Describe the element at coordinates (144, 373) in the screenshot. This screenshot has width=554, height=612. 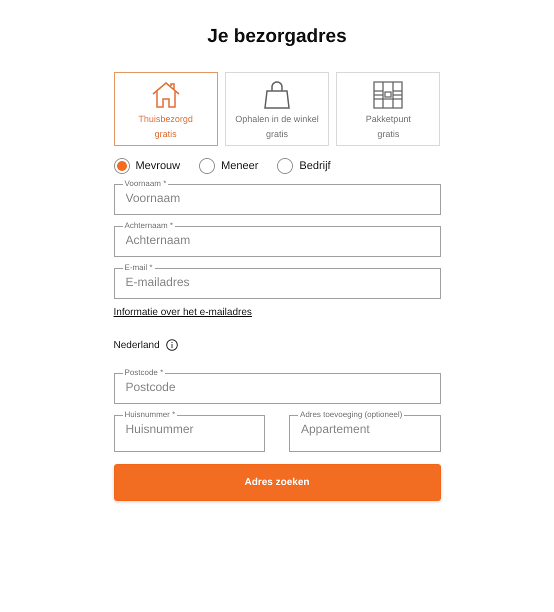
I see `field-label: Postcode *` at that location.